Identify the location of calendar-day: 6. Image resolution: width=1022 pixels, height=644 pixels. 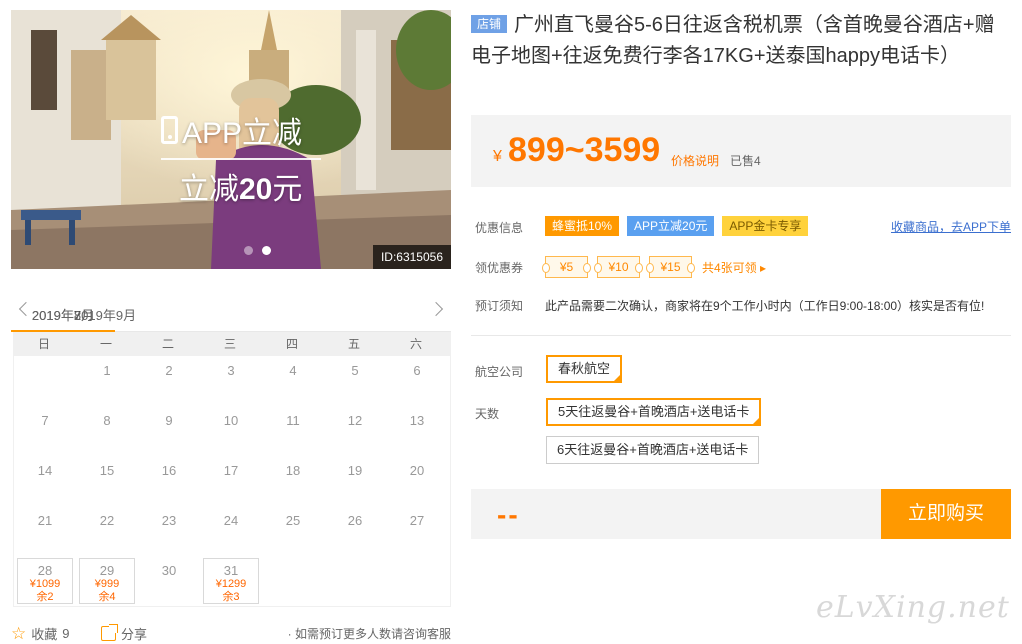
(417, 381).